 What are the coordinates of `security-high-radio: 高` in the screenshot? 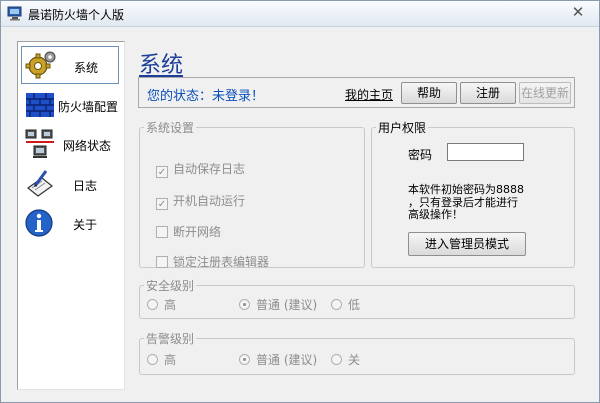 It's located at (161, 304).